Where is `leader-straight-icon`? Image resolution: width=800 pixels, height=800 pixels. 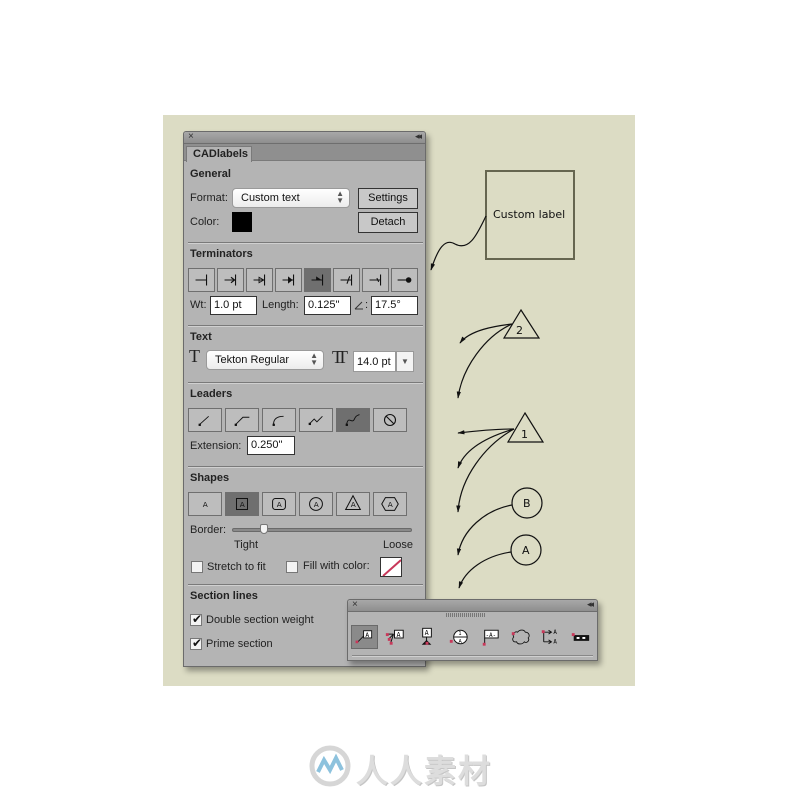 leader-straight-icon is located at coordinates (203, 420).